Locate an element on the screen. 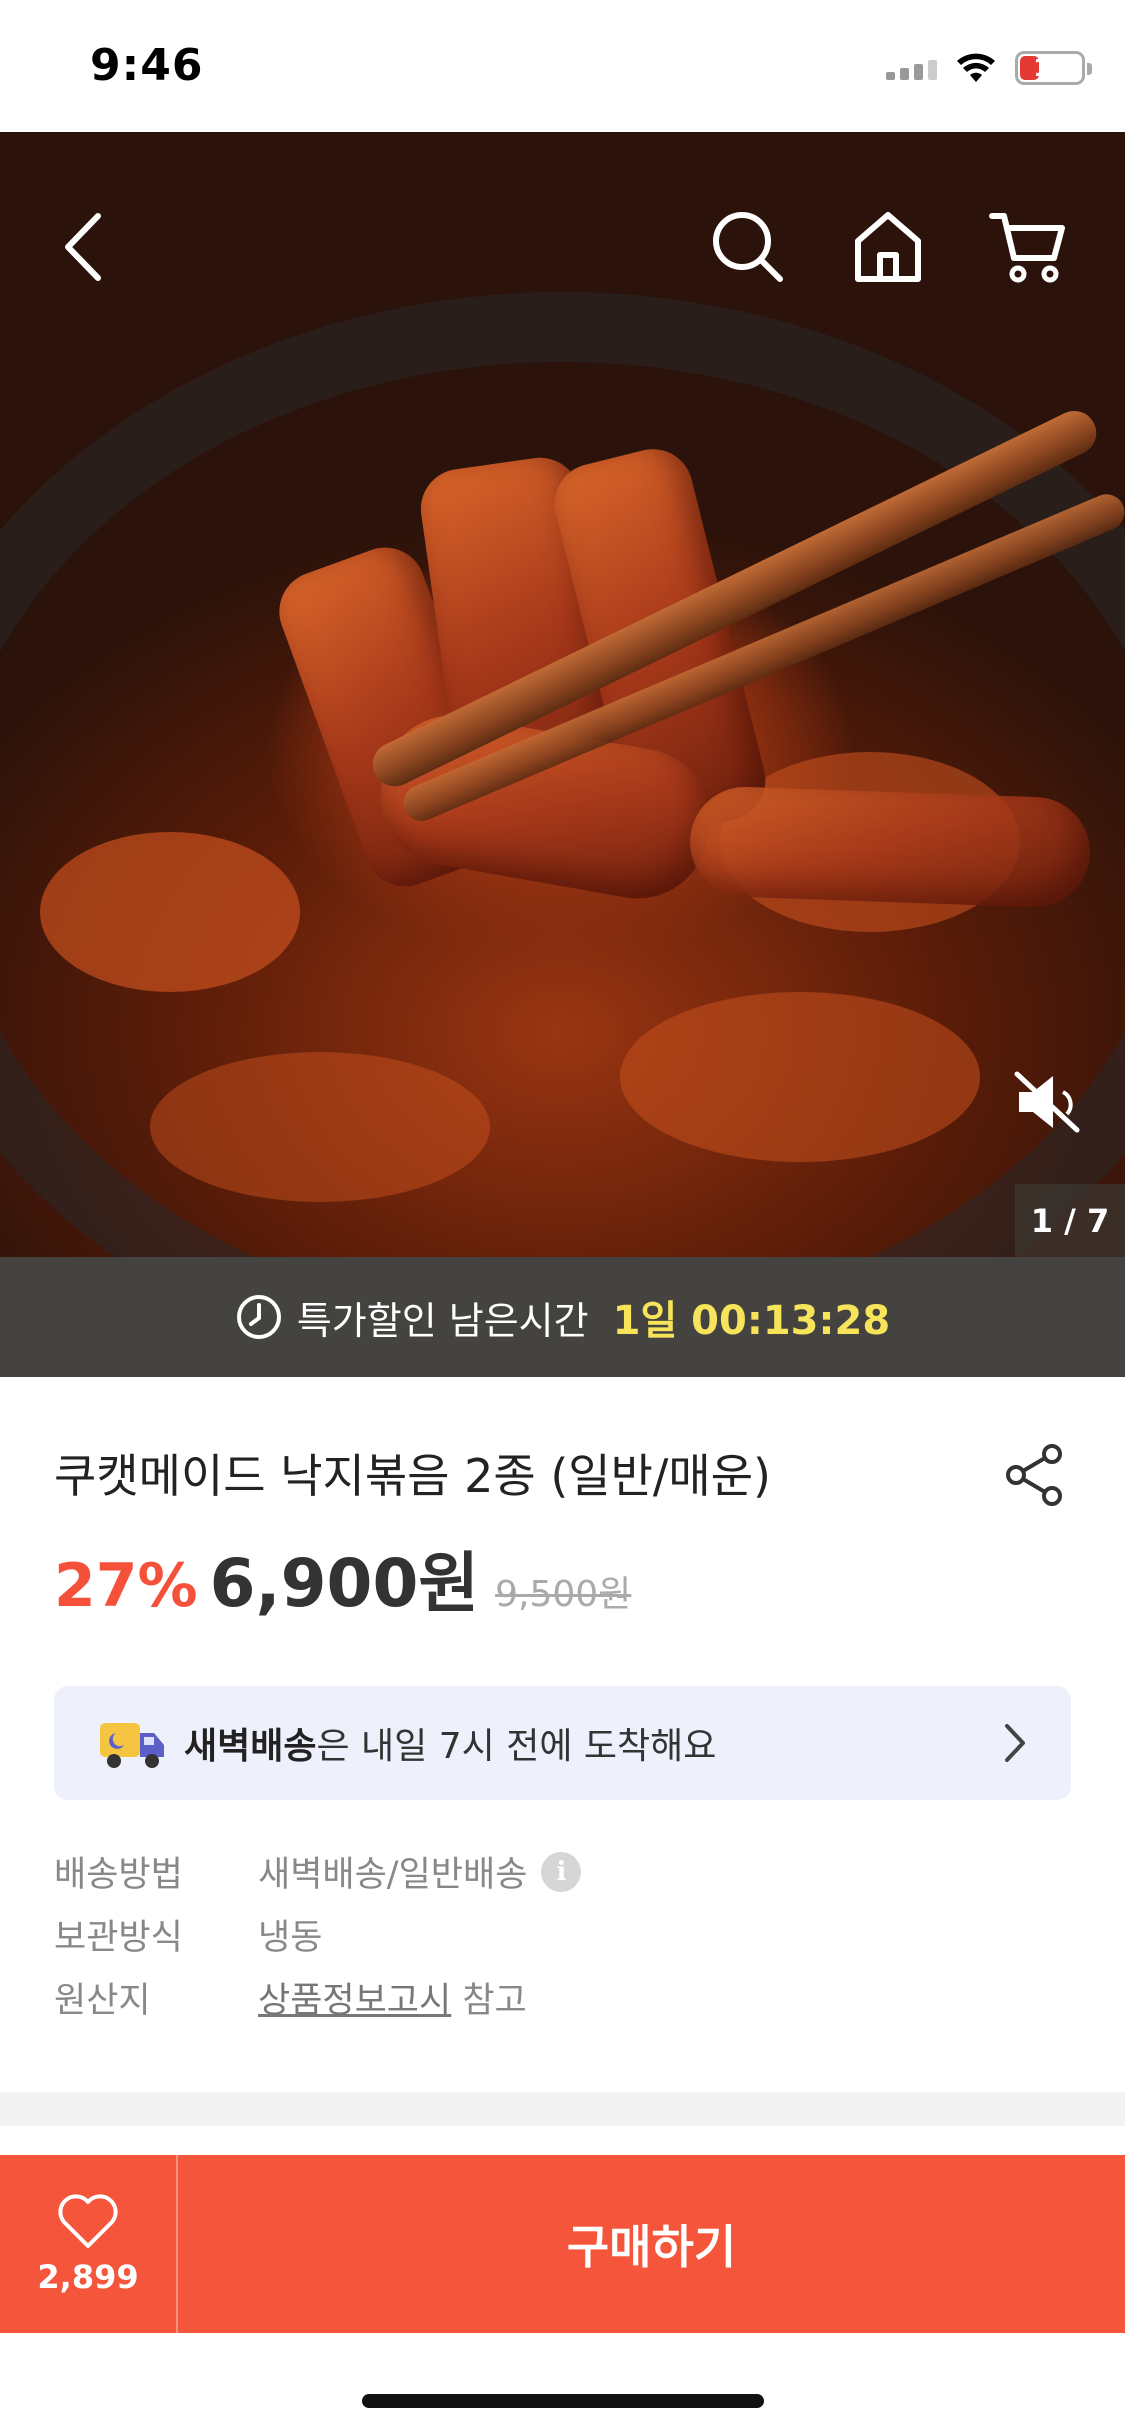 This screenshot has width=1125, height=2436. info-key: 배송방법 is located at coordinates (118, 1875).